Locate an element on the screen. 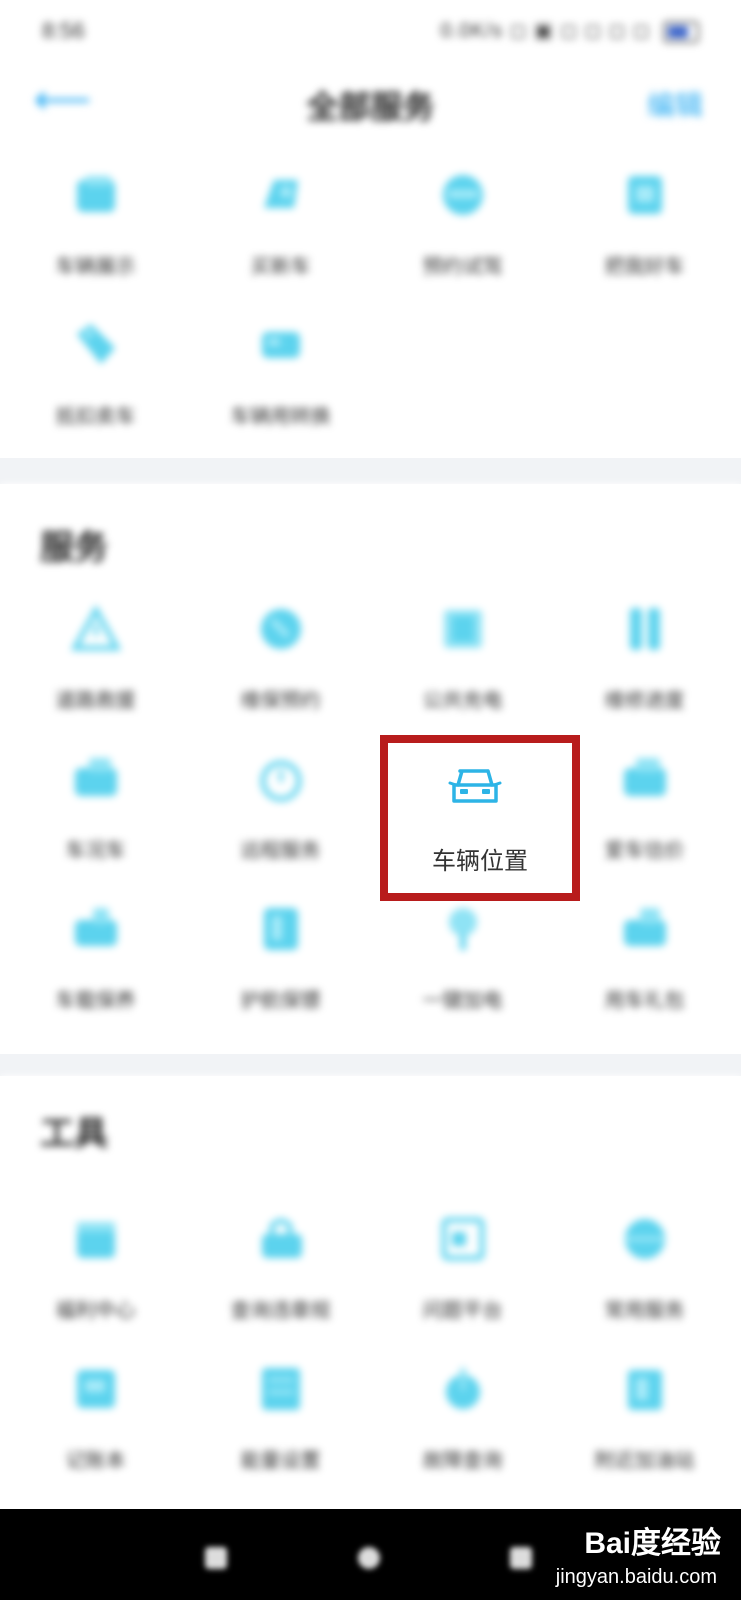  status-time: 8:56 is located at coordinates (63, 30).